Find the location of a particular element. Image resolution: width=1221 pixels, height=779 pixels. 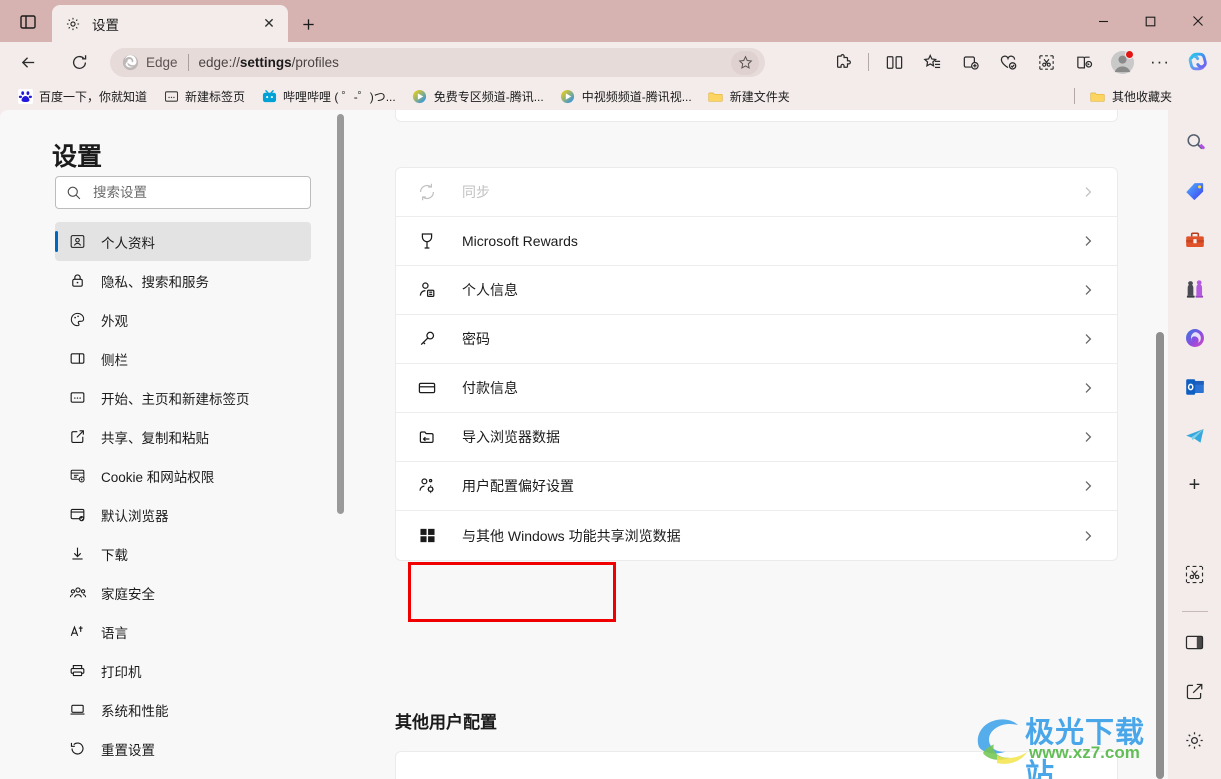

open-external-icon is located at coordinates (1195, 691).